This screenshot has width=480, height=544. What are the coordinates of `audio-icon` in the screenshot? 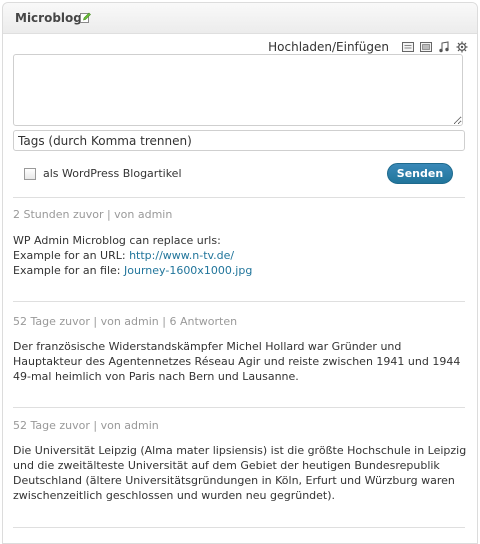 It's located at (444, 47).